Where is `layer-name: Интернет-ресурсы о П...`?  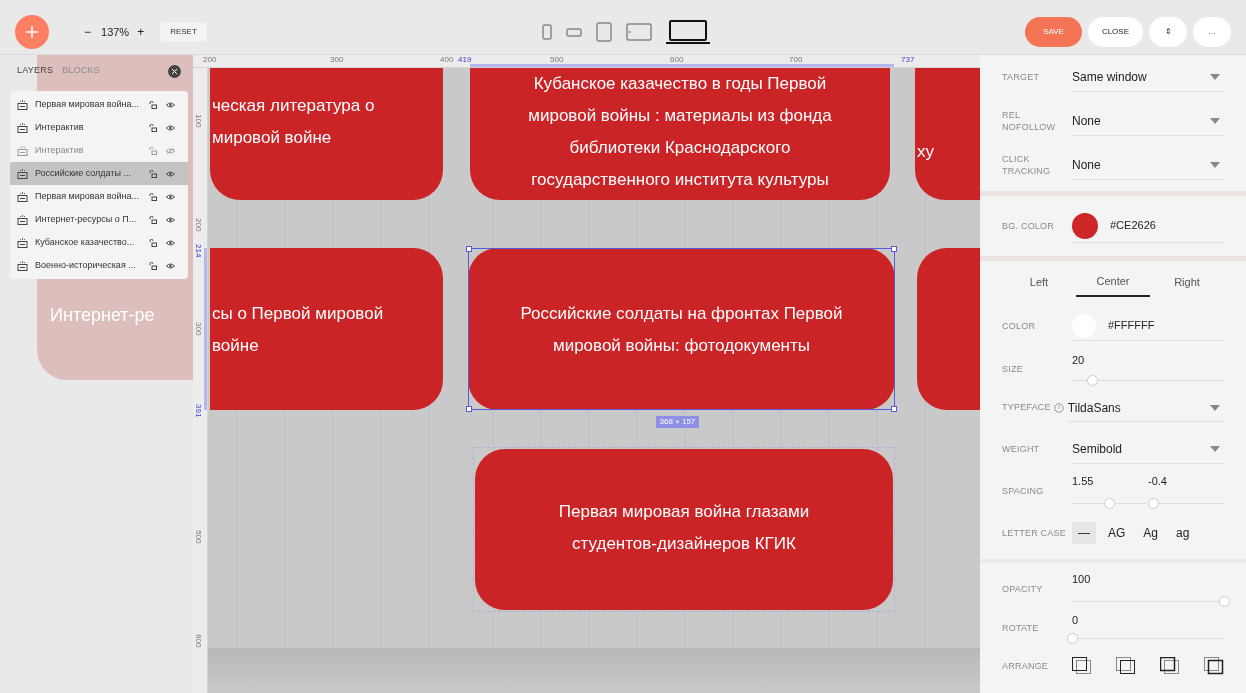 layer-name: Интернет-ресурсы о П... is located at coordinates (86, 219).